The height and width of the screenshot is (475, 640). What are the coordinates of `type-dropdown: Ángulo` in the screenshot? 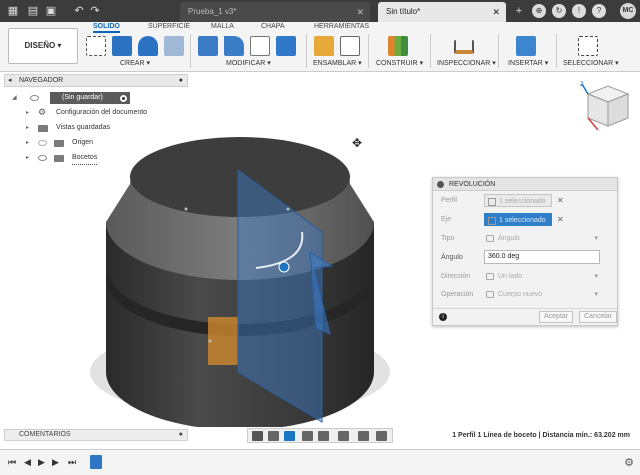 It's located at (542, 238).